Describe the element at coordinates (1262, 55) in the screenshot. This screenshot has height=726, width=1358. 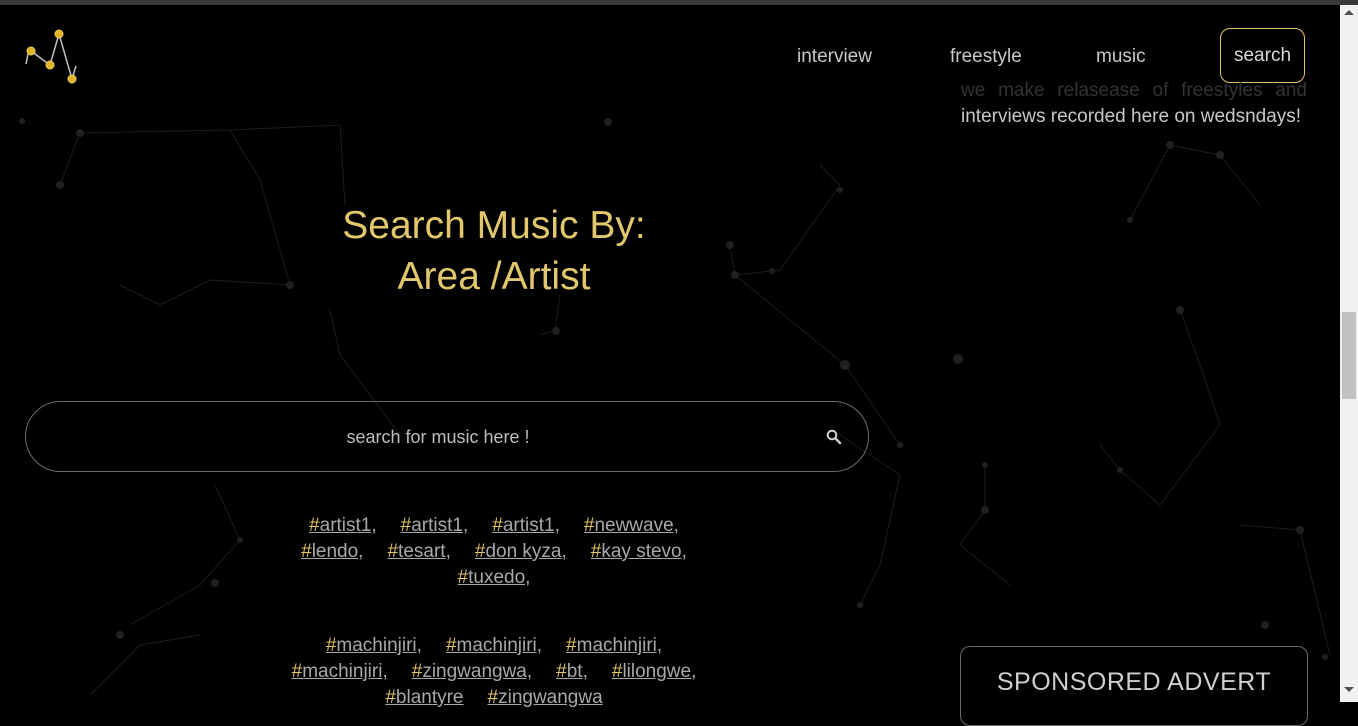
I see `nav-search-button: search` at that location.